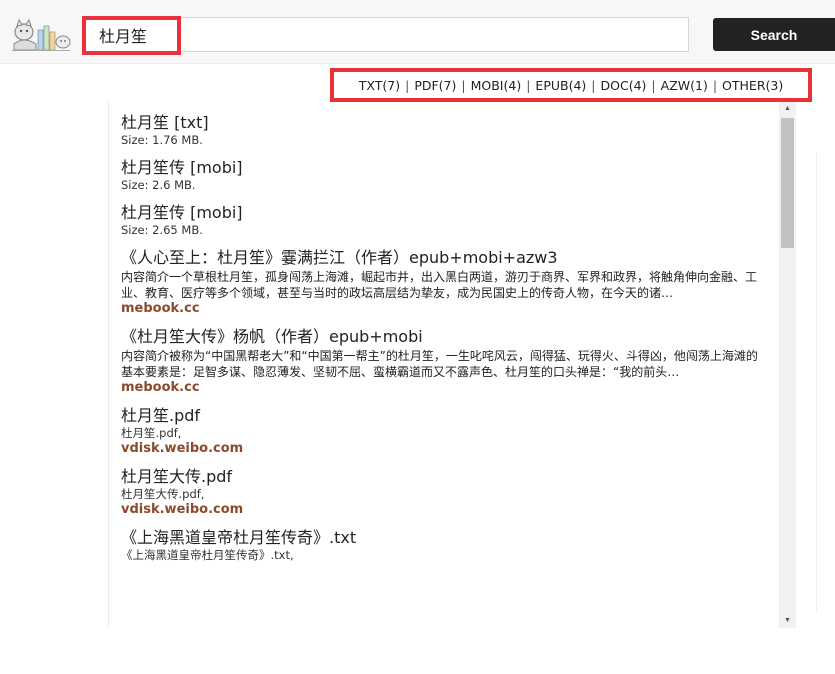 This screenshot has width=835, height=674. Describe the element at coordinates (379, 85) in the screenshot. I see `filter-txt: TXT(7)` at that location.